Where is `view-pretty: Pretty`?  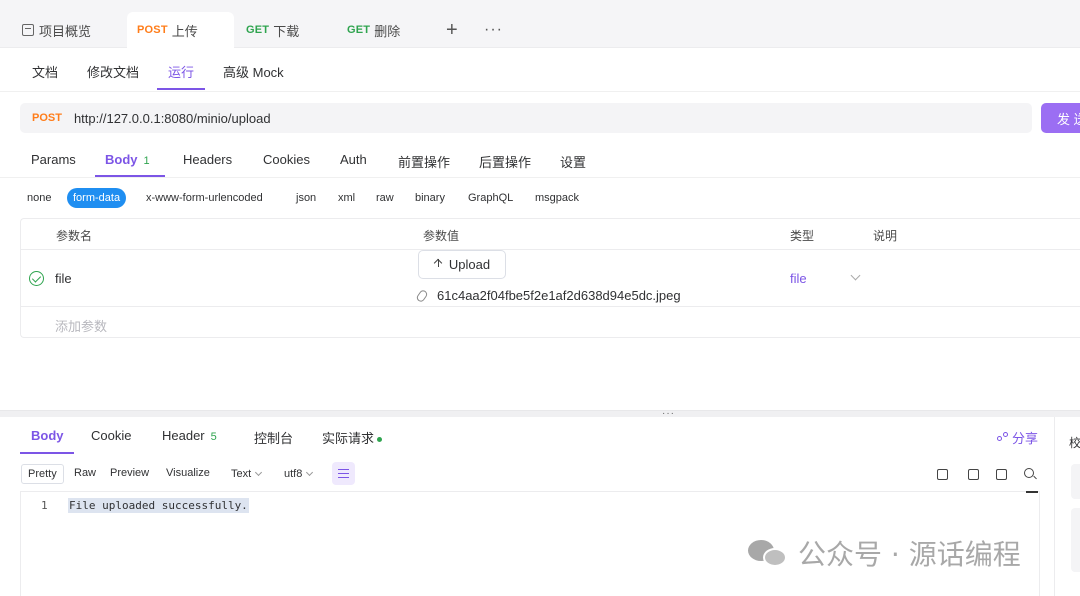 view-pretty: Pretty is located at coordinates (42, 474).